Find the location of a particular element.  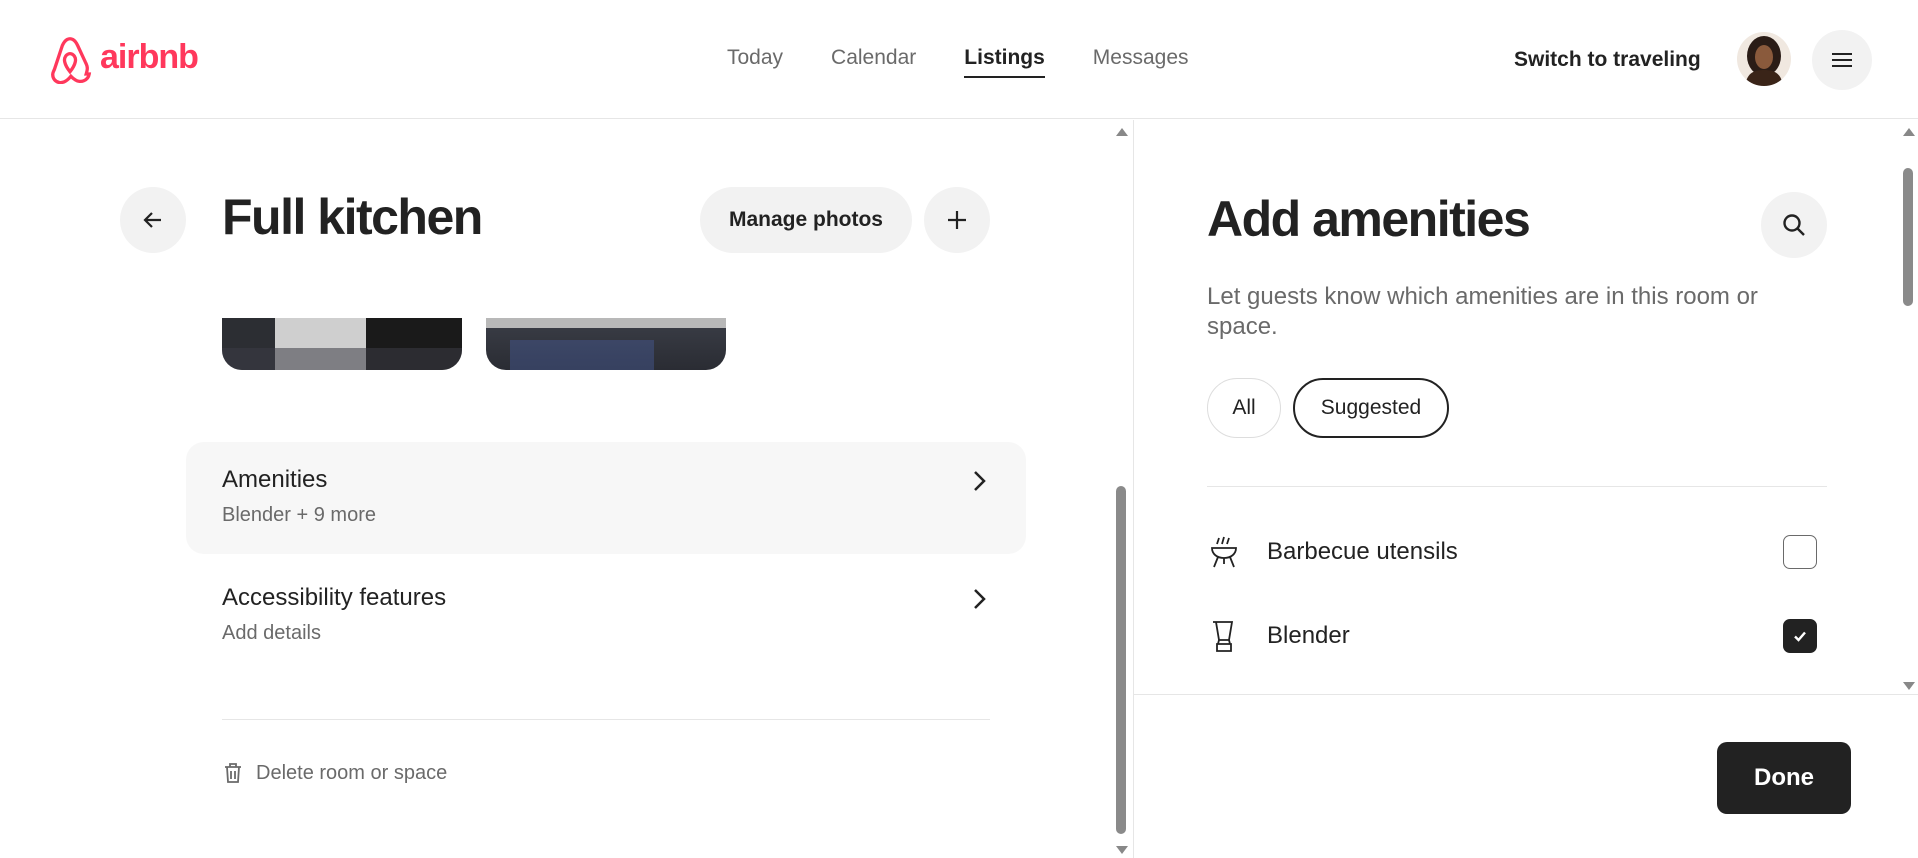

amenities-row: Amenities Blender + 9 more is located at coordinates (606, 498).